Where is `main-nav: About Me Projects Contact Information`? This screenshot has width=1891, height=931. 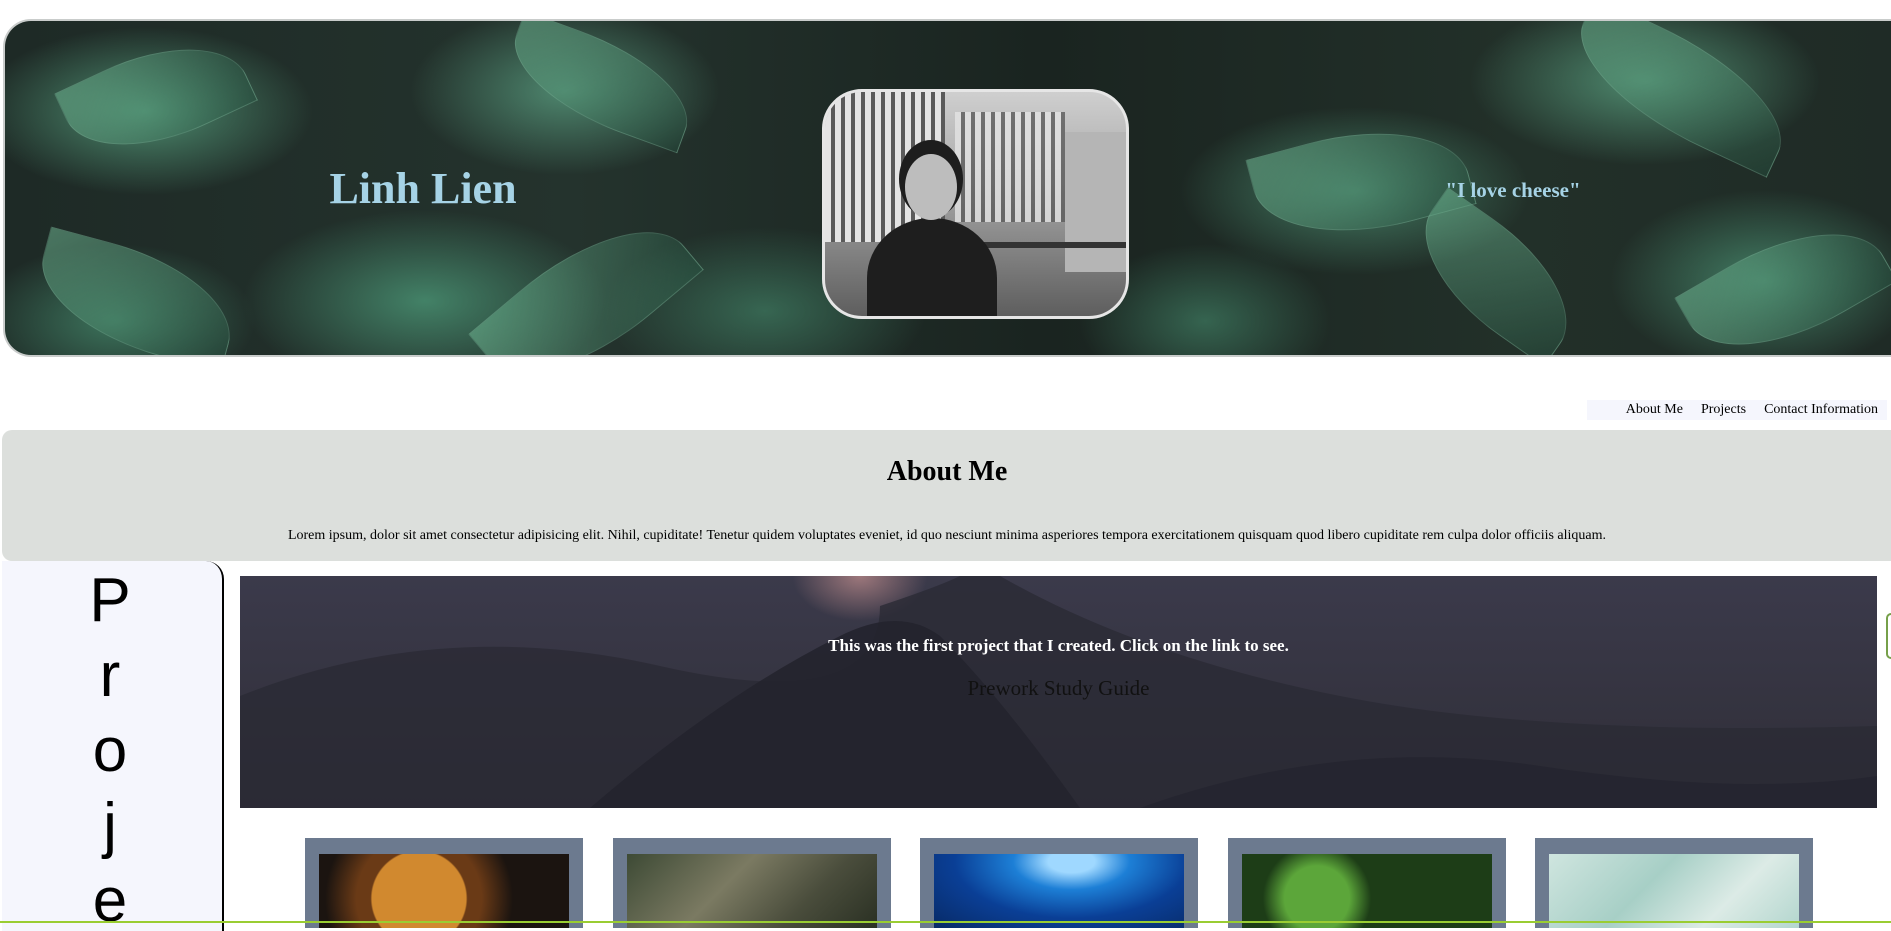 main-nav: About Me Projects Contact Information is located at coordinates (1736, 410).